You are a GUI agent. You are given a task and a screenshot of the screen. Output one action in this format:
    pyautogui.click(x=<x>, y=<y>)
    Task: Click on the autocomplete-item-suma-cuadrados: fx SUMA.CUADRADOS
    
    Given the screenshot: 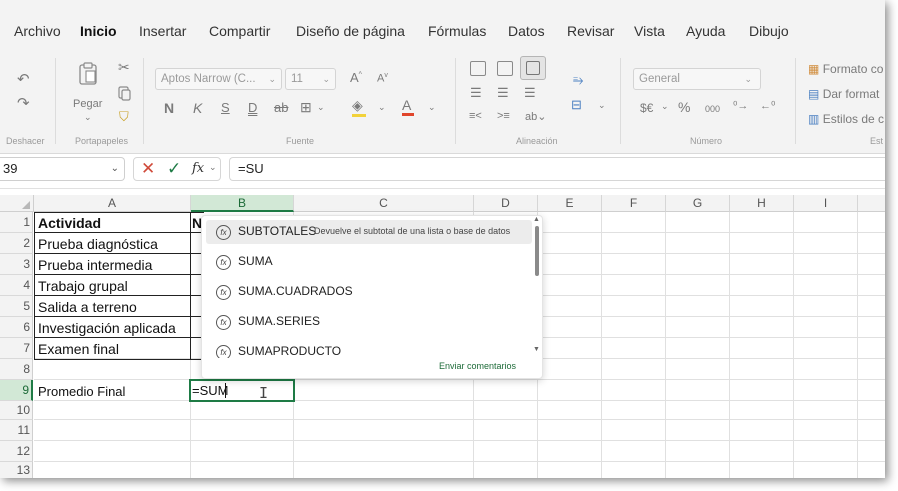 What is the action you would take?
    pyautogui.click(x=369, y=292)
    